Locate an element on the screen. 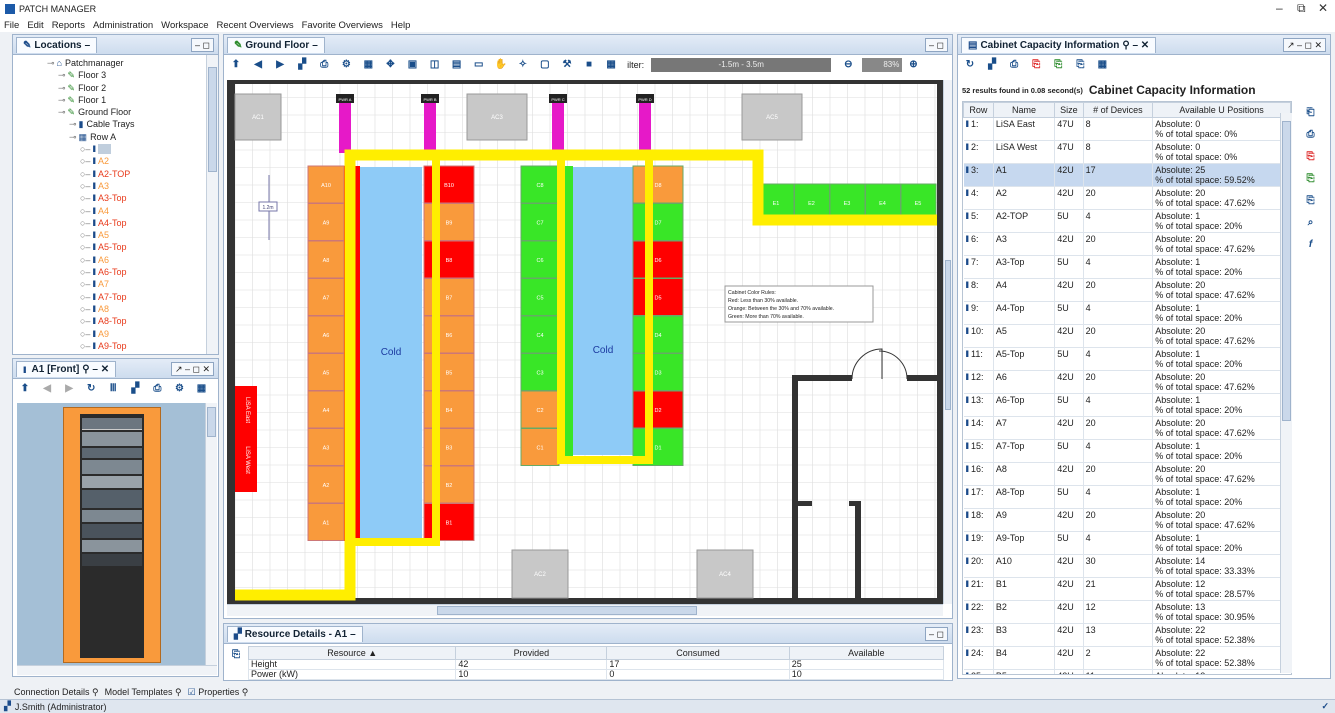 The height and width of the screenshot is (713, 1335). tree-item: ○– III A4-Top is located at coordinates (112, 223).